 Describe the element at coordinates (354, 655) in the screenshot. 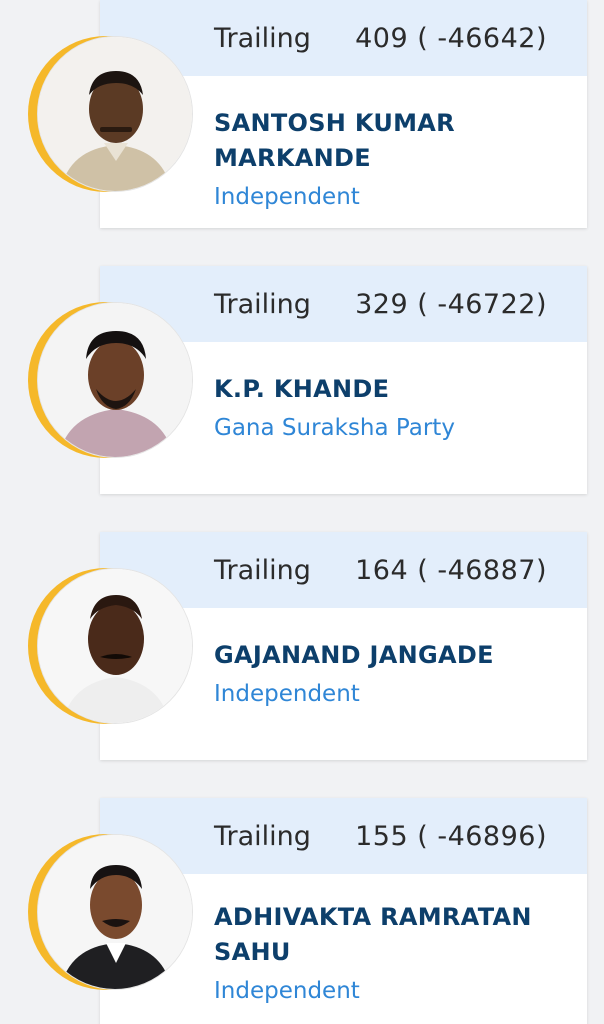

I see `candidate-name: GAJANAND JANGADE` at that location.